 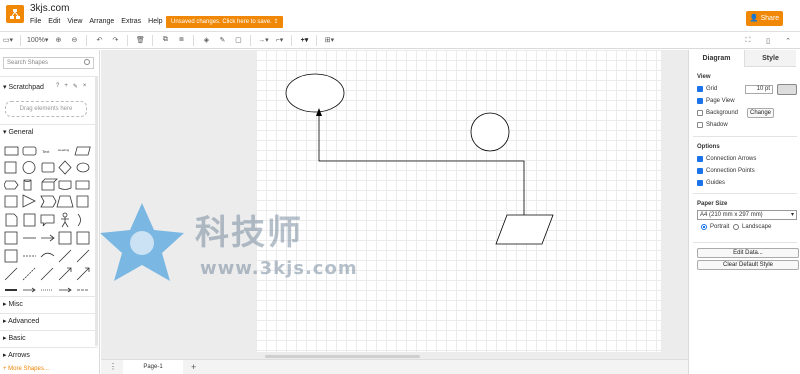 I want to click on connection-points-checkbox: Connection Points, so click(x=726, y=171).